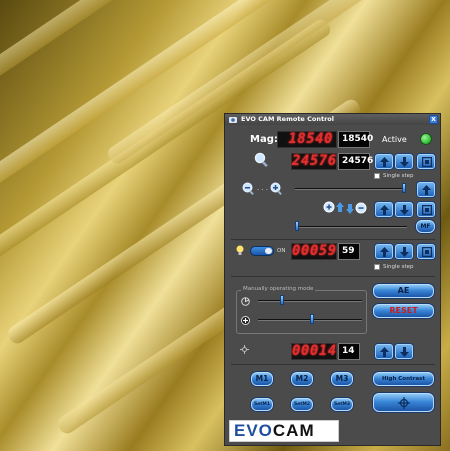  What do you see at coordinates (403, 311) in the screenshot?
I see `reset-button: RESET` at bounding box center [403, 311].